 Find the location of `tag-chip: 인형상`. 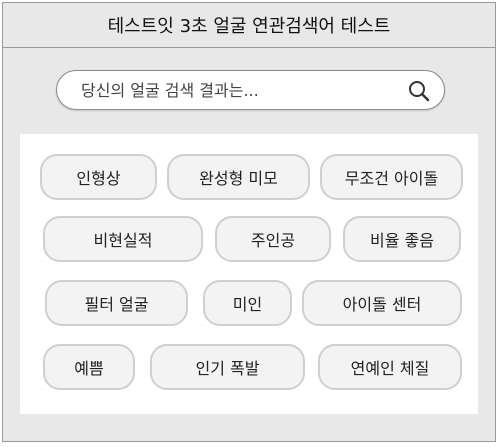

tag-chip: 인형상 is located at coordinates (98, 177).